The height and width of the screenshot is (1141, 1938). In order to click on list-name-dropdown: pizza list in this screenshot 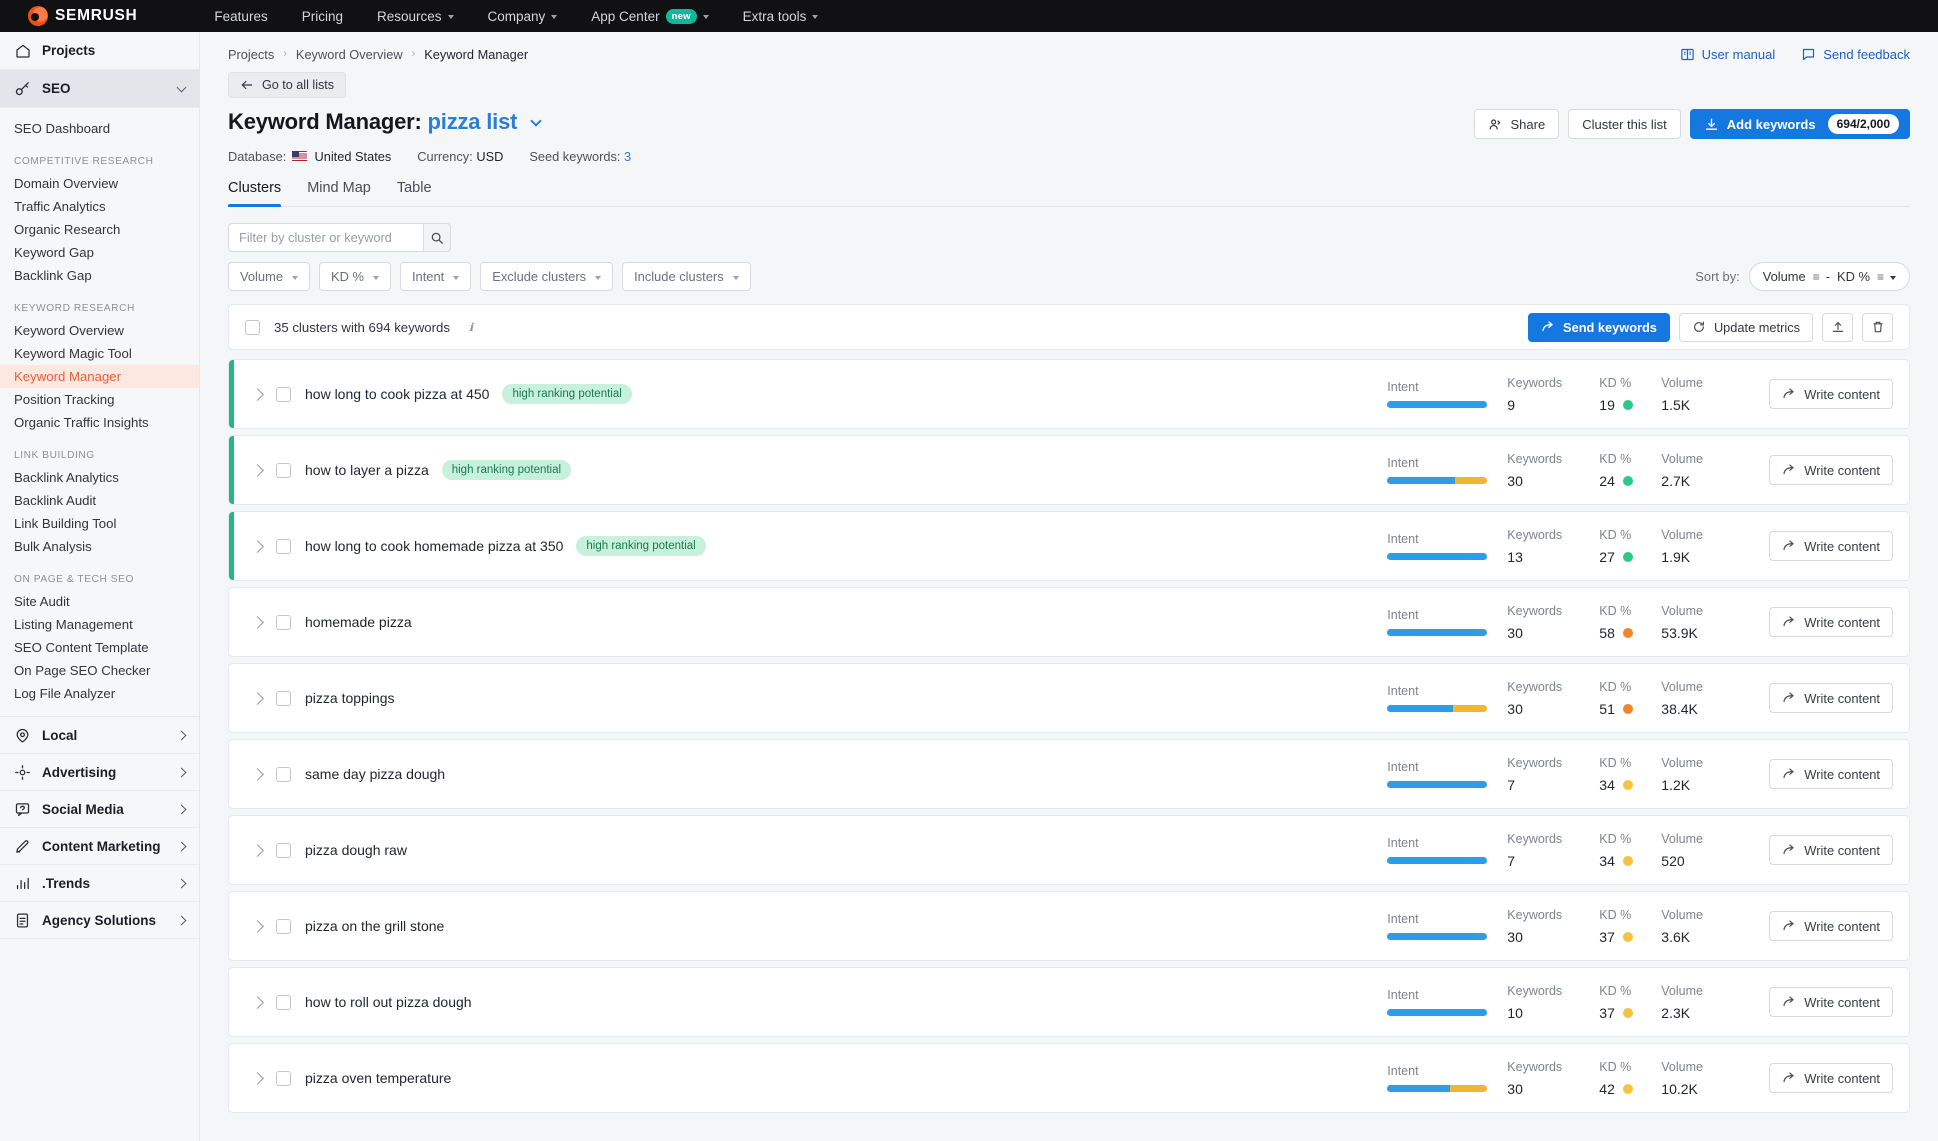, I will do `click(473, 121)`.